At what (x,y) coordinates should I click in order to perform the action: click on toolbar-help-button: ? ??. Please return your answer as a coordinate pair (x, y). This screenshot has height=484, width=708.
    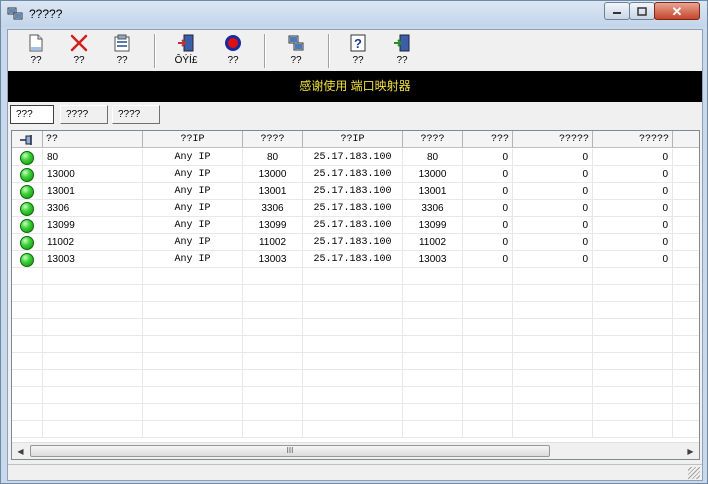
    Looking at the image, I should click on (358, 51).